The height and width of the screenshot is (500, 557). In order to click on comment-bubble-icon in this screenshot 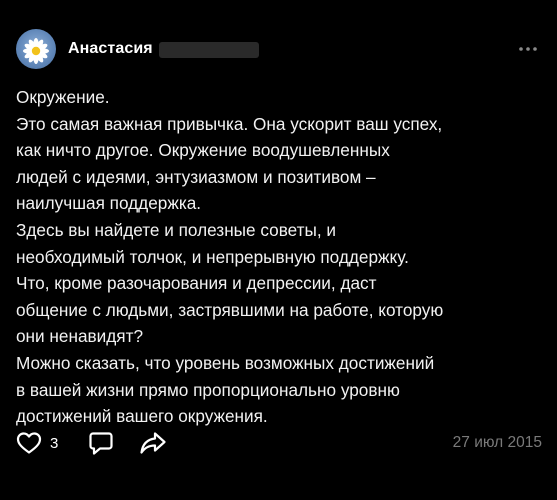, I will do `click(101, 443)`.